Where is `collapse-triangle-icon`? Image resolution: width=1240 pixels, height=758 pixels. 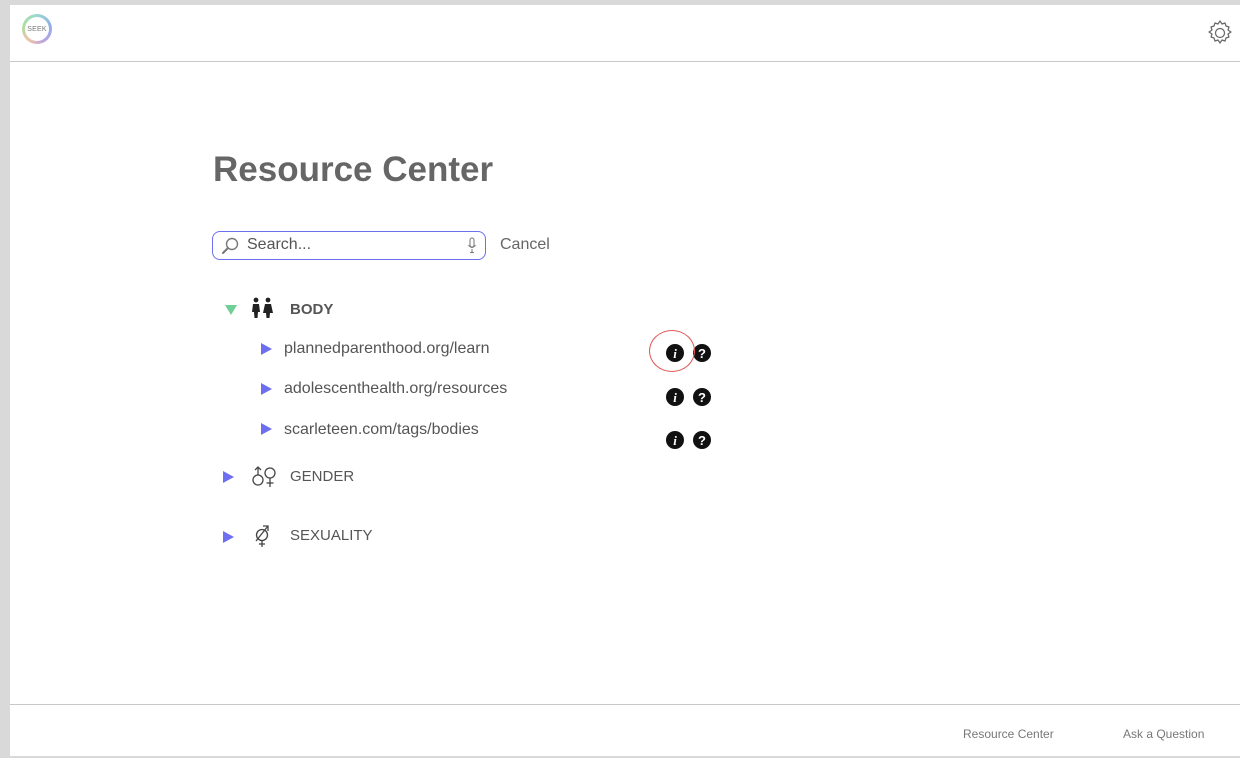 collapse-triangle-icon is located at coordinates (231, 310).